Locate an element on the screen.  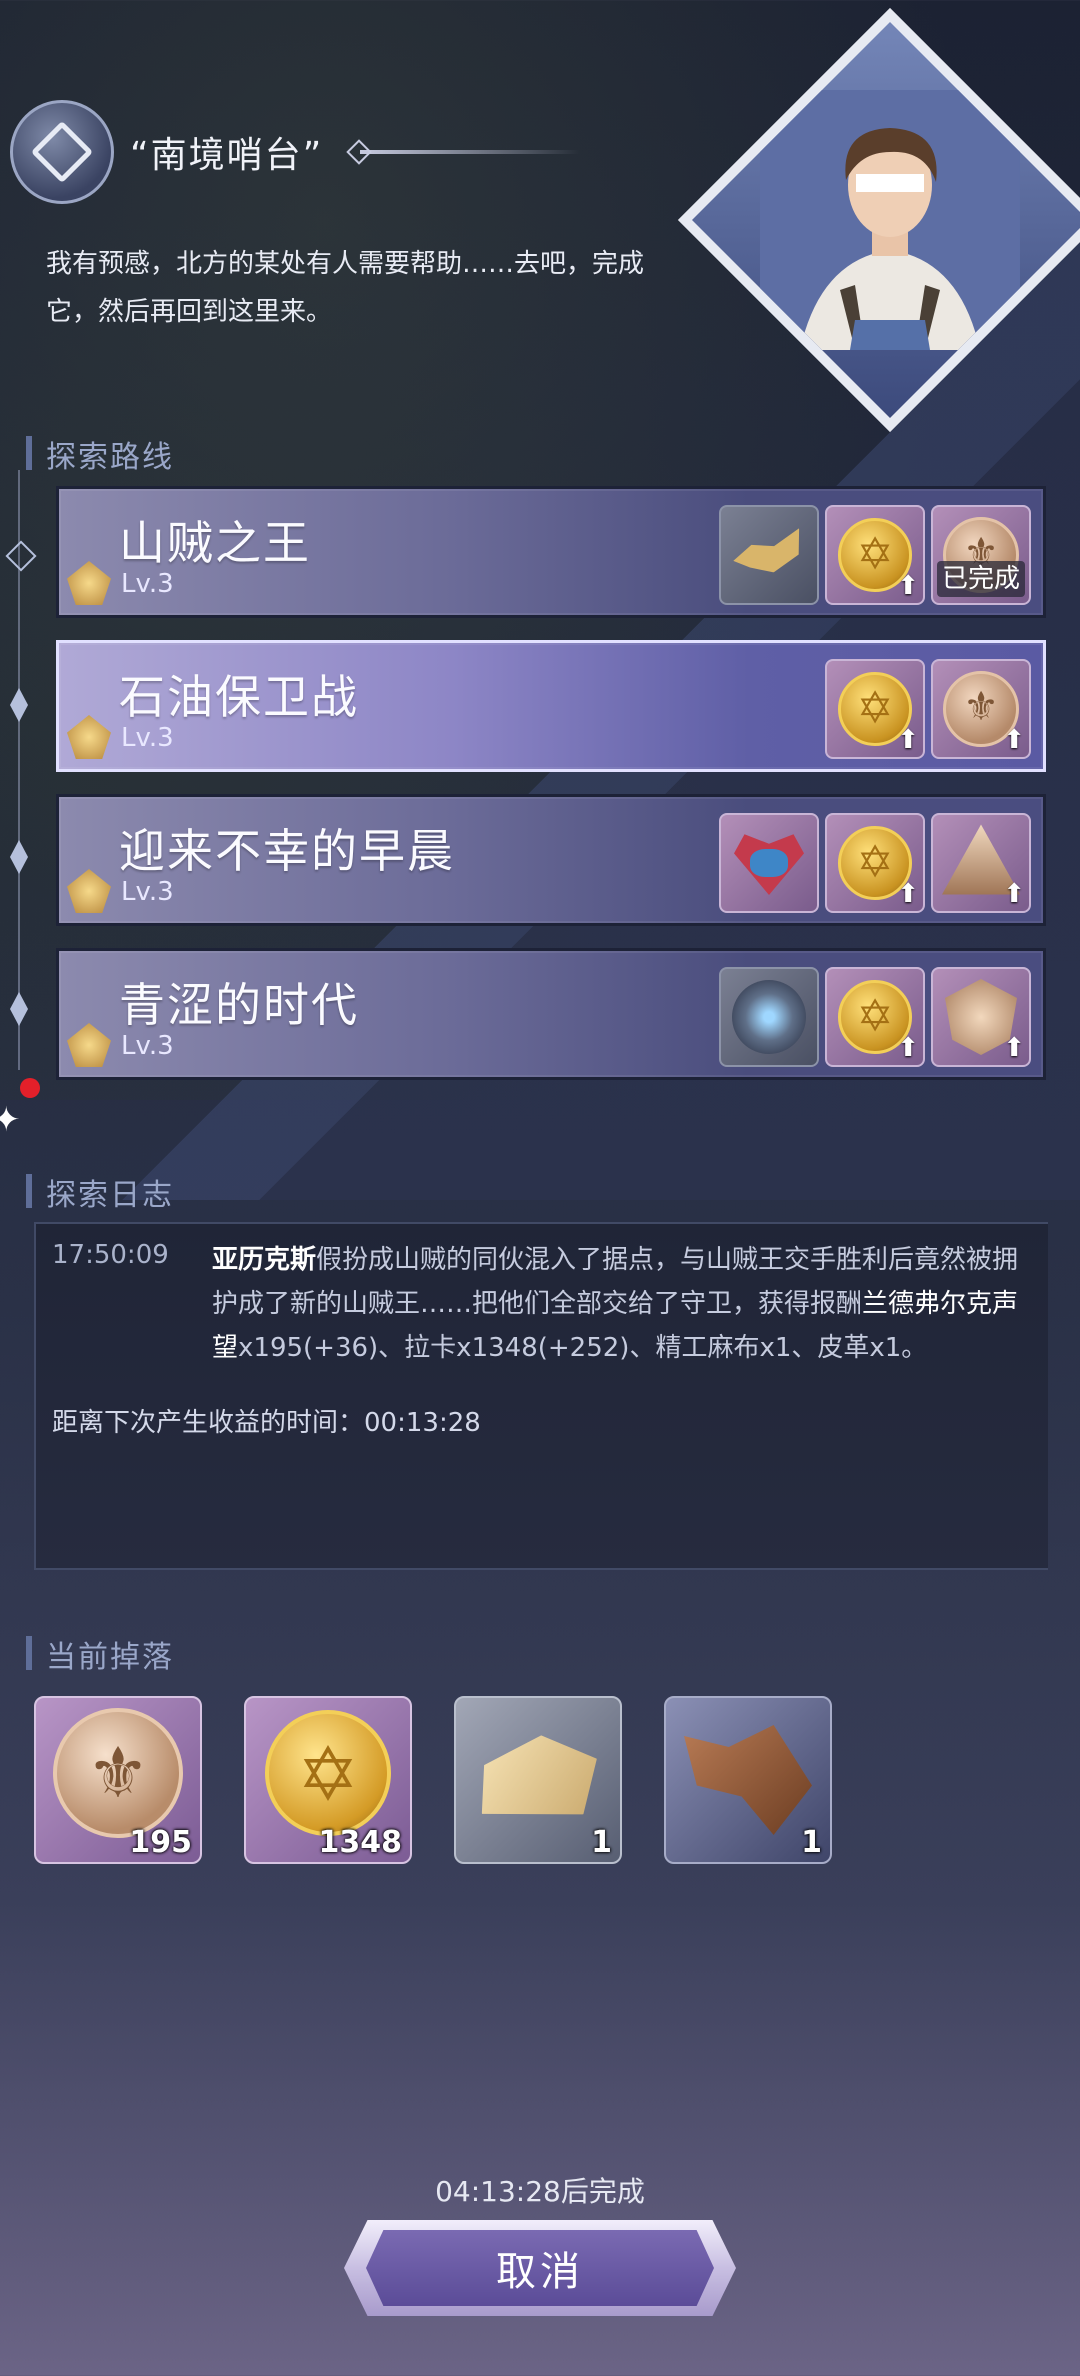
drop-item-linen: 1 is located at coordinates (538, 1780).